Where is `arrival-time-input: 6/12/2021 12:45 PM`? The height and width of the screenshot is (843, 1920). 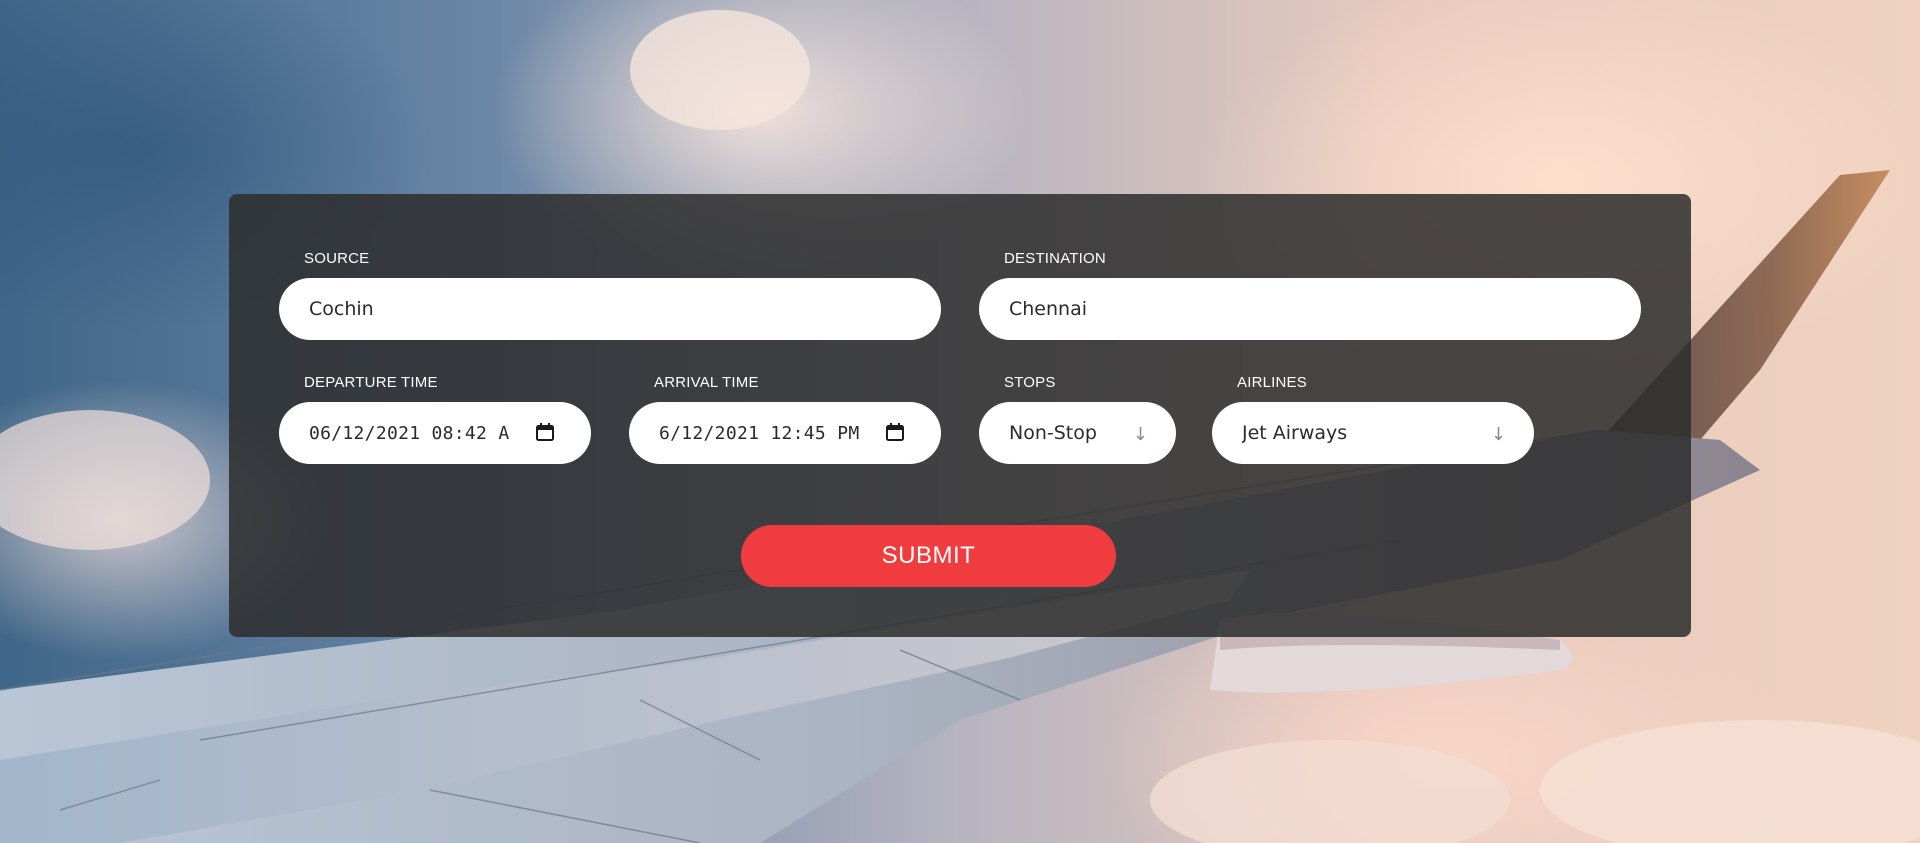 arrival-time-input: 6/12/2021 12:45 PM is located at coordinates (785, 433).